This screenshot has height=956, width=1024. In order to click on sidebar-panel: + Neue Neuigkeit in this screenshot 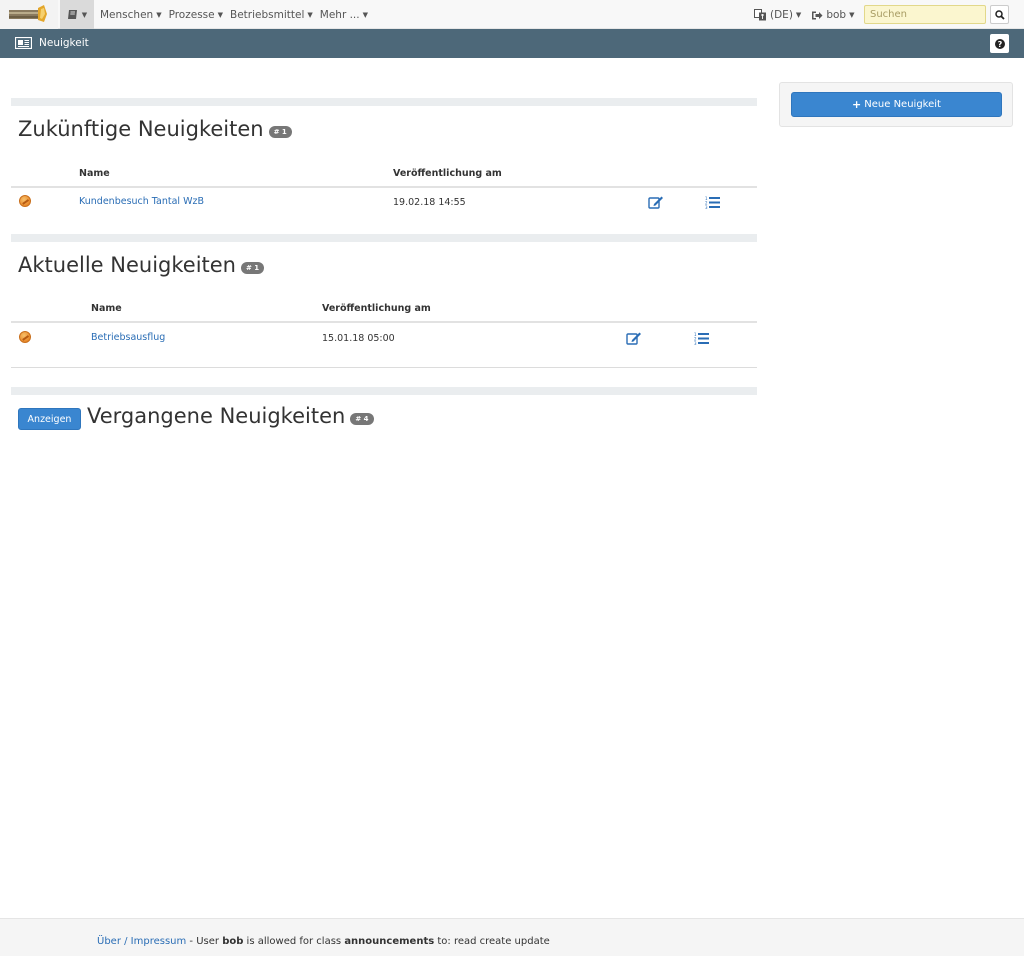, I will do `click(896, 104)`.